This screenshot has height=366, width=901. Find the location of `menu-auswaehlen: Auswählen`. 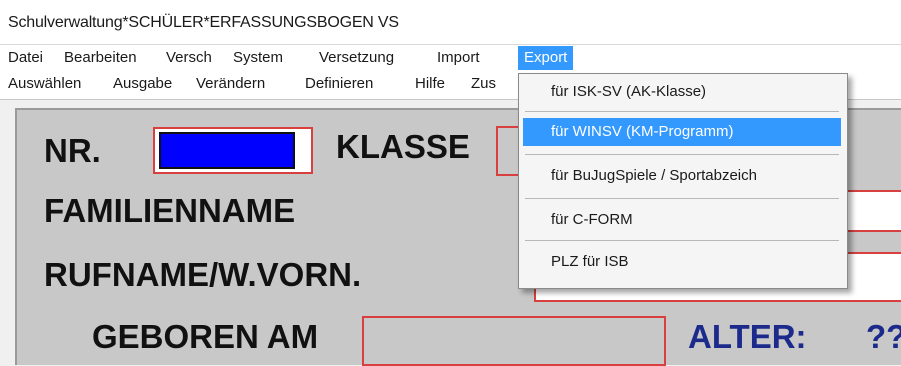

menu-auswaehlen: Auswählen is located at coordinates (44, 83).